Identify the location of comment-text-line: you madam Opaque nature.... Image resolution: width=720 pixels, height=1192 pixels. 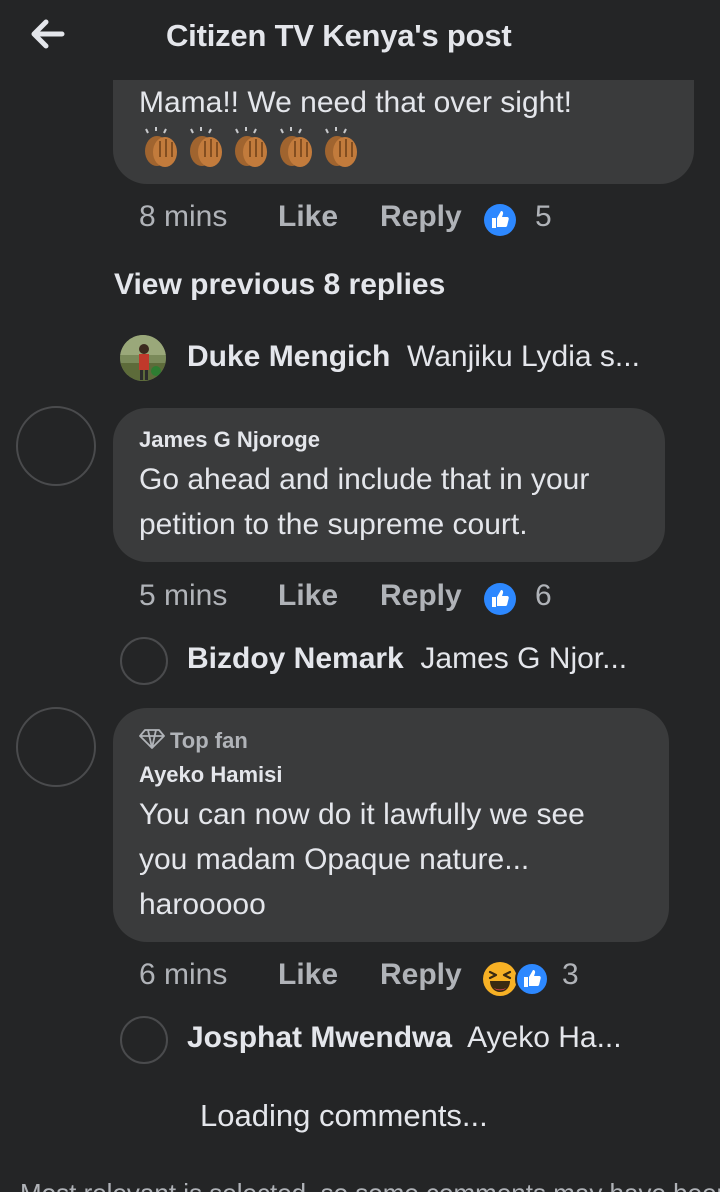
(334, 859).